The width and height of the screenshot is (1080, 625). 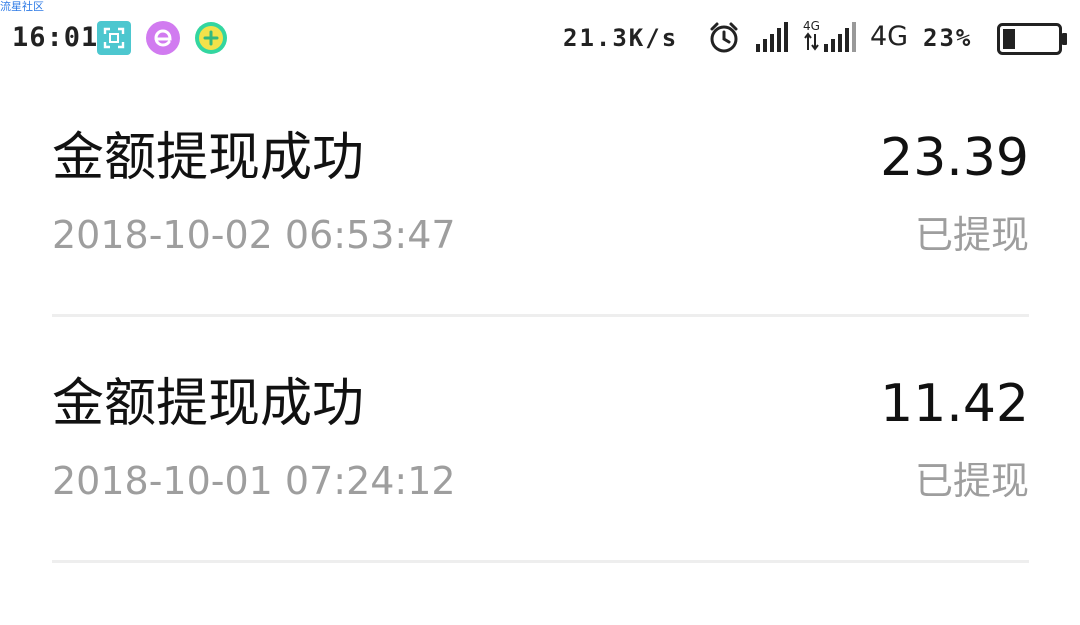 What do you see at coordinates (163, 38) in the screenshot?
I see `browser-e-app-icon` at bounding box center [163, 38].